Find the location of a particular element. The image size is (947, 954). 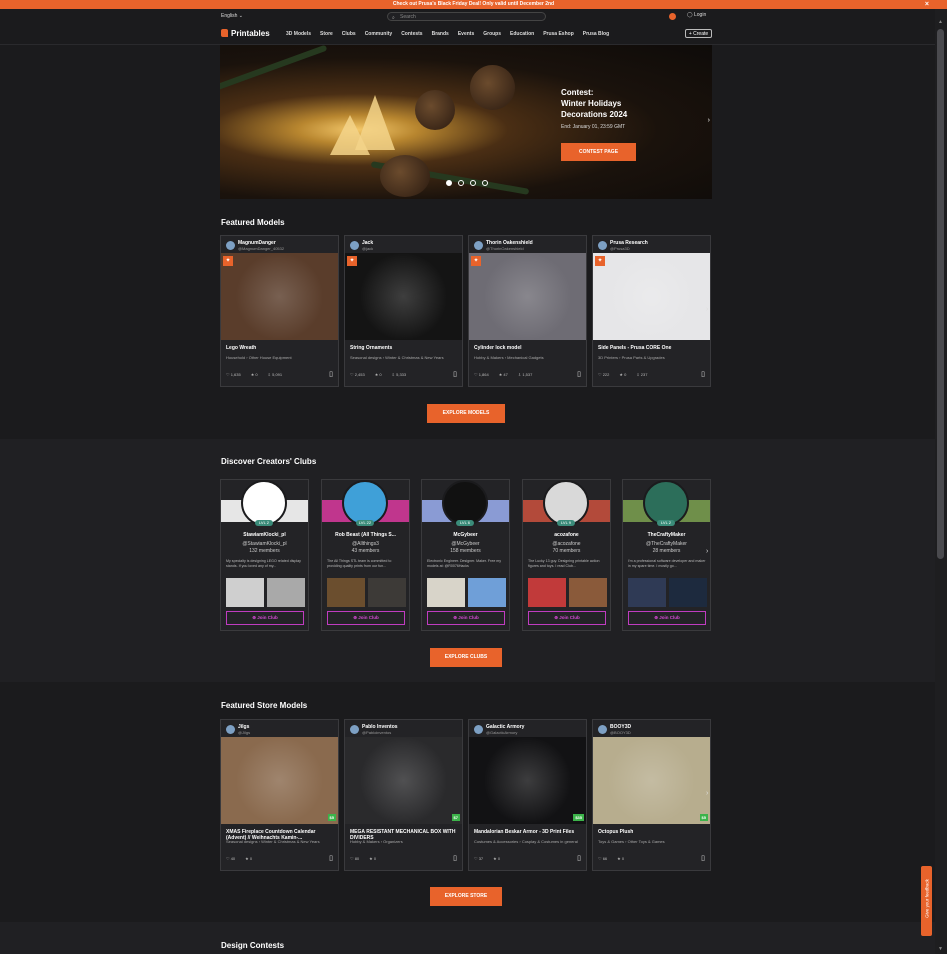

model-title: Octopus Plush is located at coordinates (652, 832).